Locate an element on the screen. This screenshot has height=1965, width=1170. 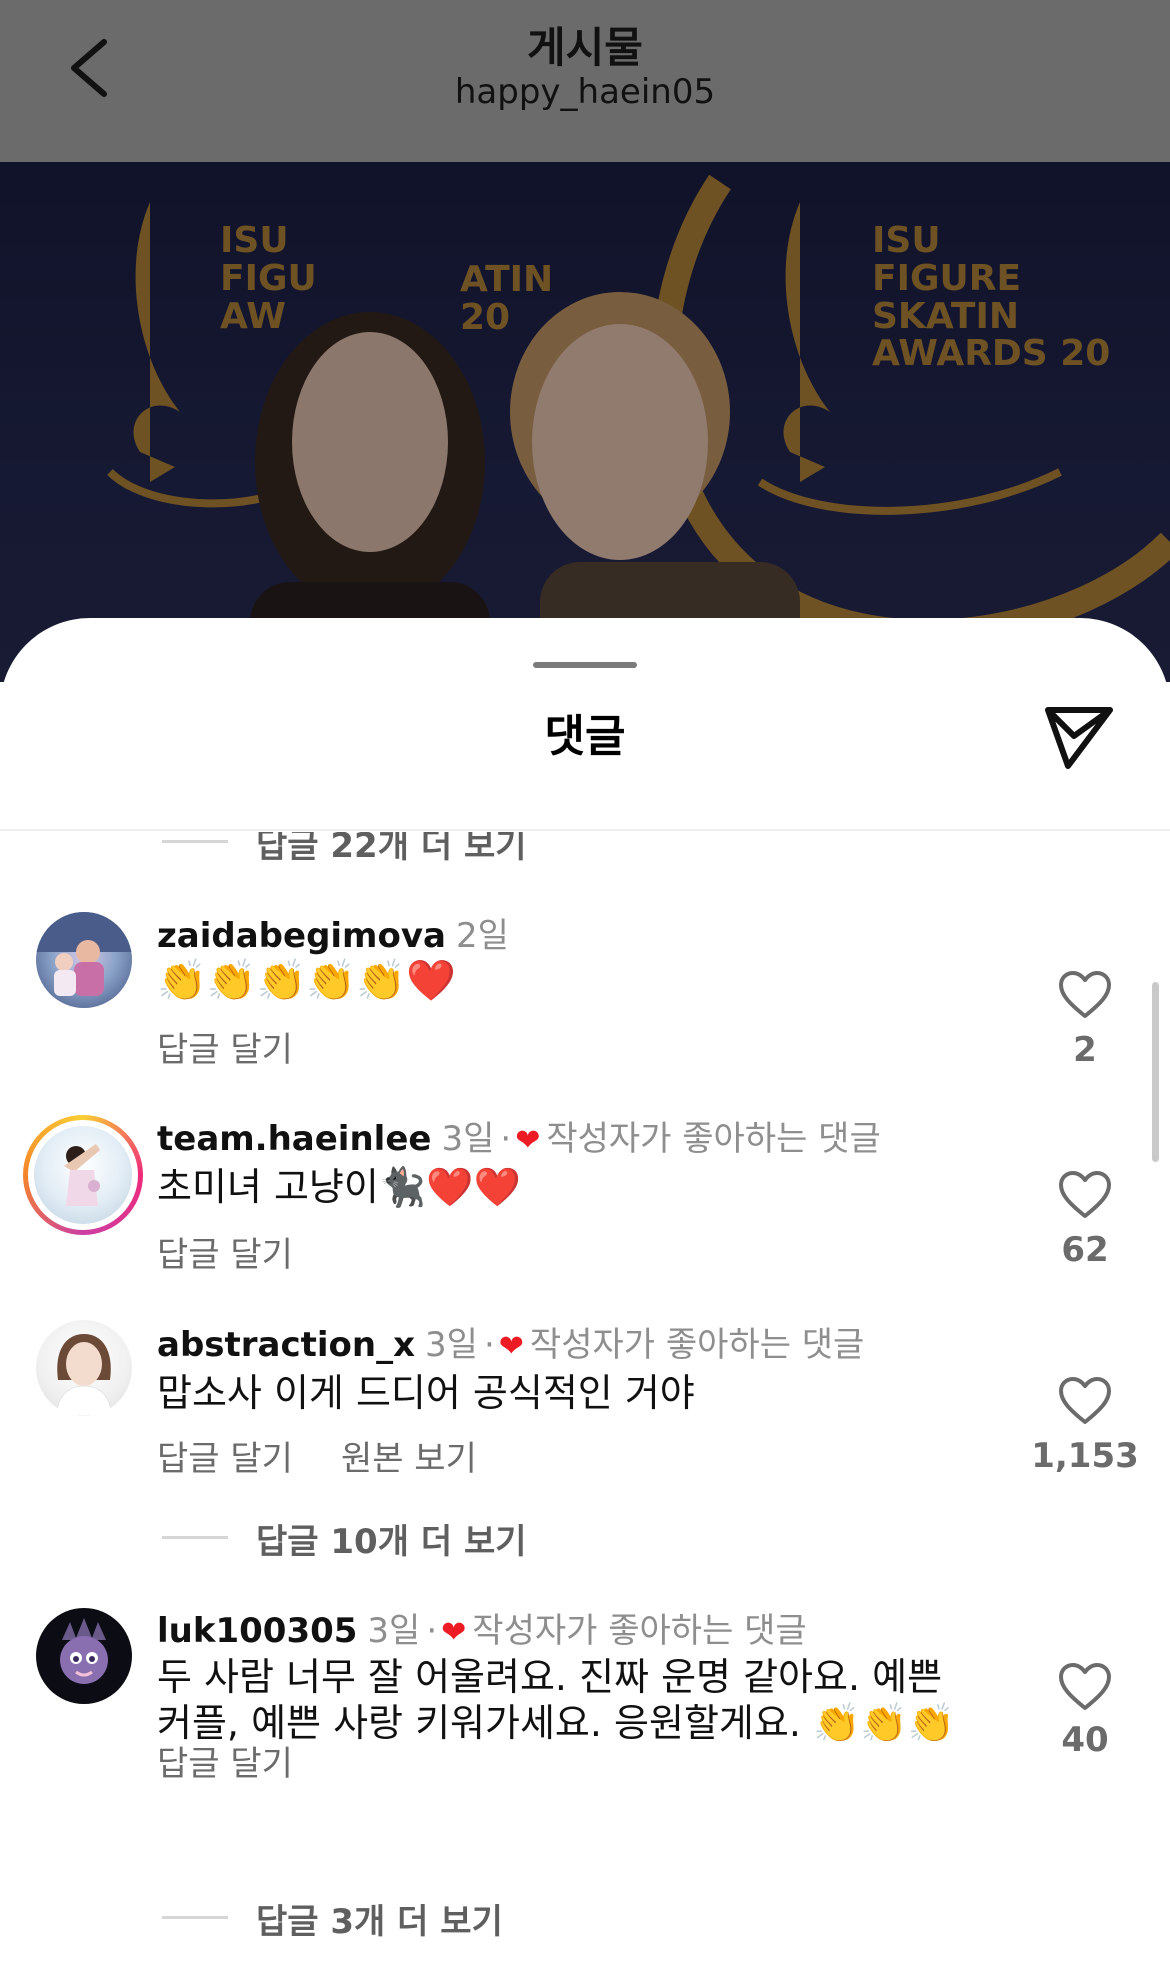
comment-header: abstraction_x 3일 · ❤ 작성자가 좋아하는 댓글 is located at coordinates (510, 1341).